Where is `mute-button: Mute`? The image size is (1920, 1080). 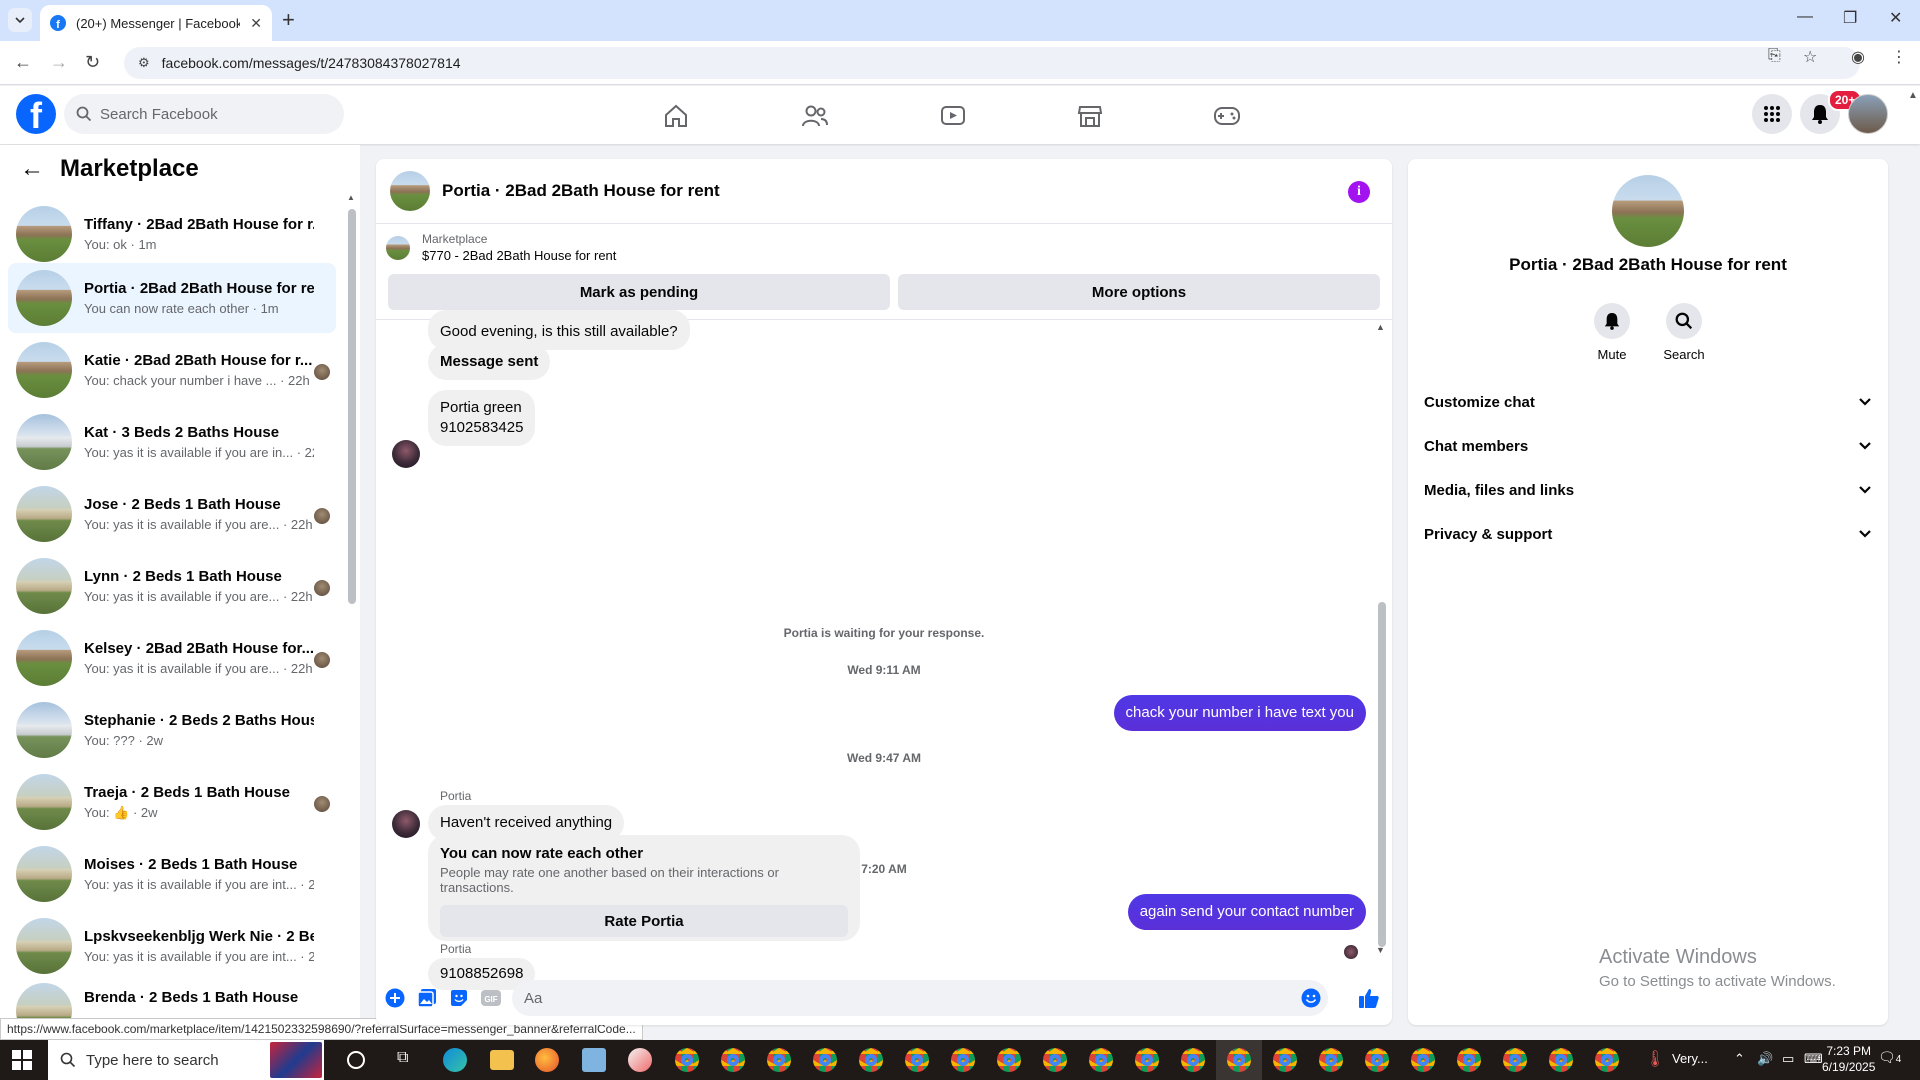 mute-button: Mute is located at coordinates (1612, 332).